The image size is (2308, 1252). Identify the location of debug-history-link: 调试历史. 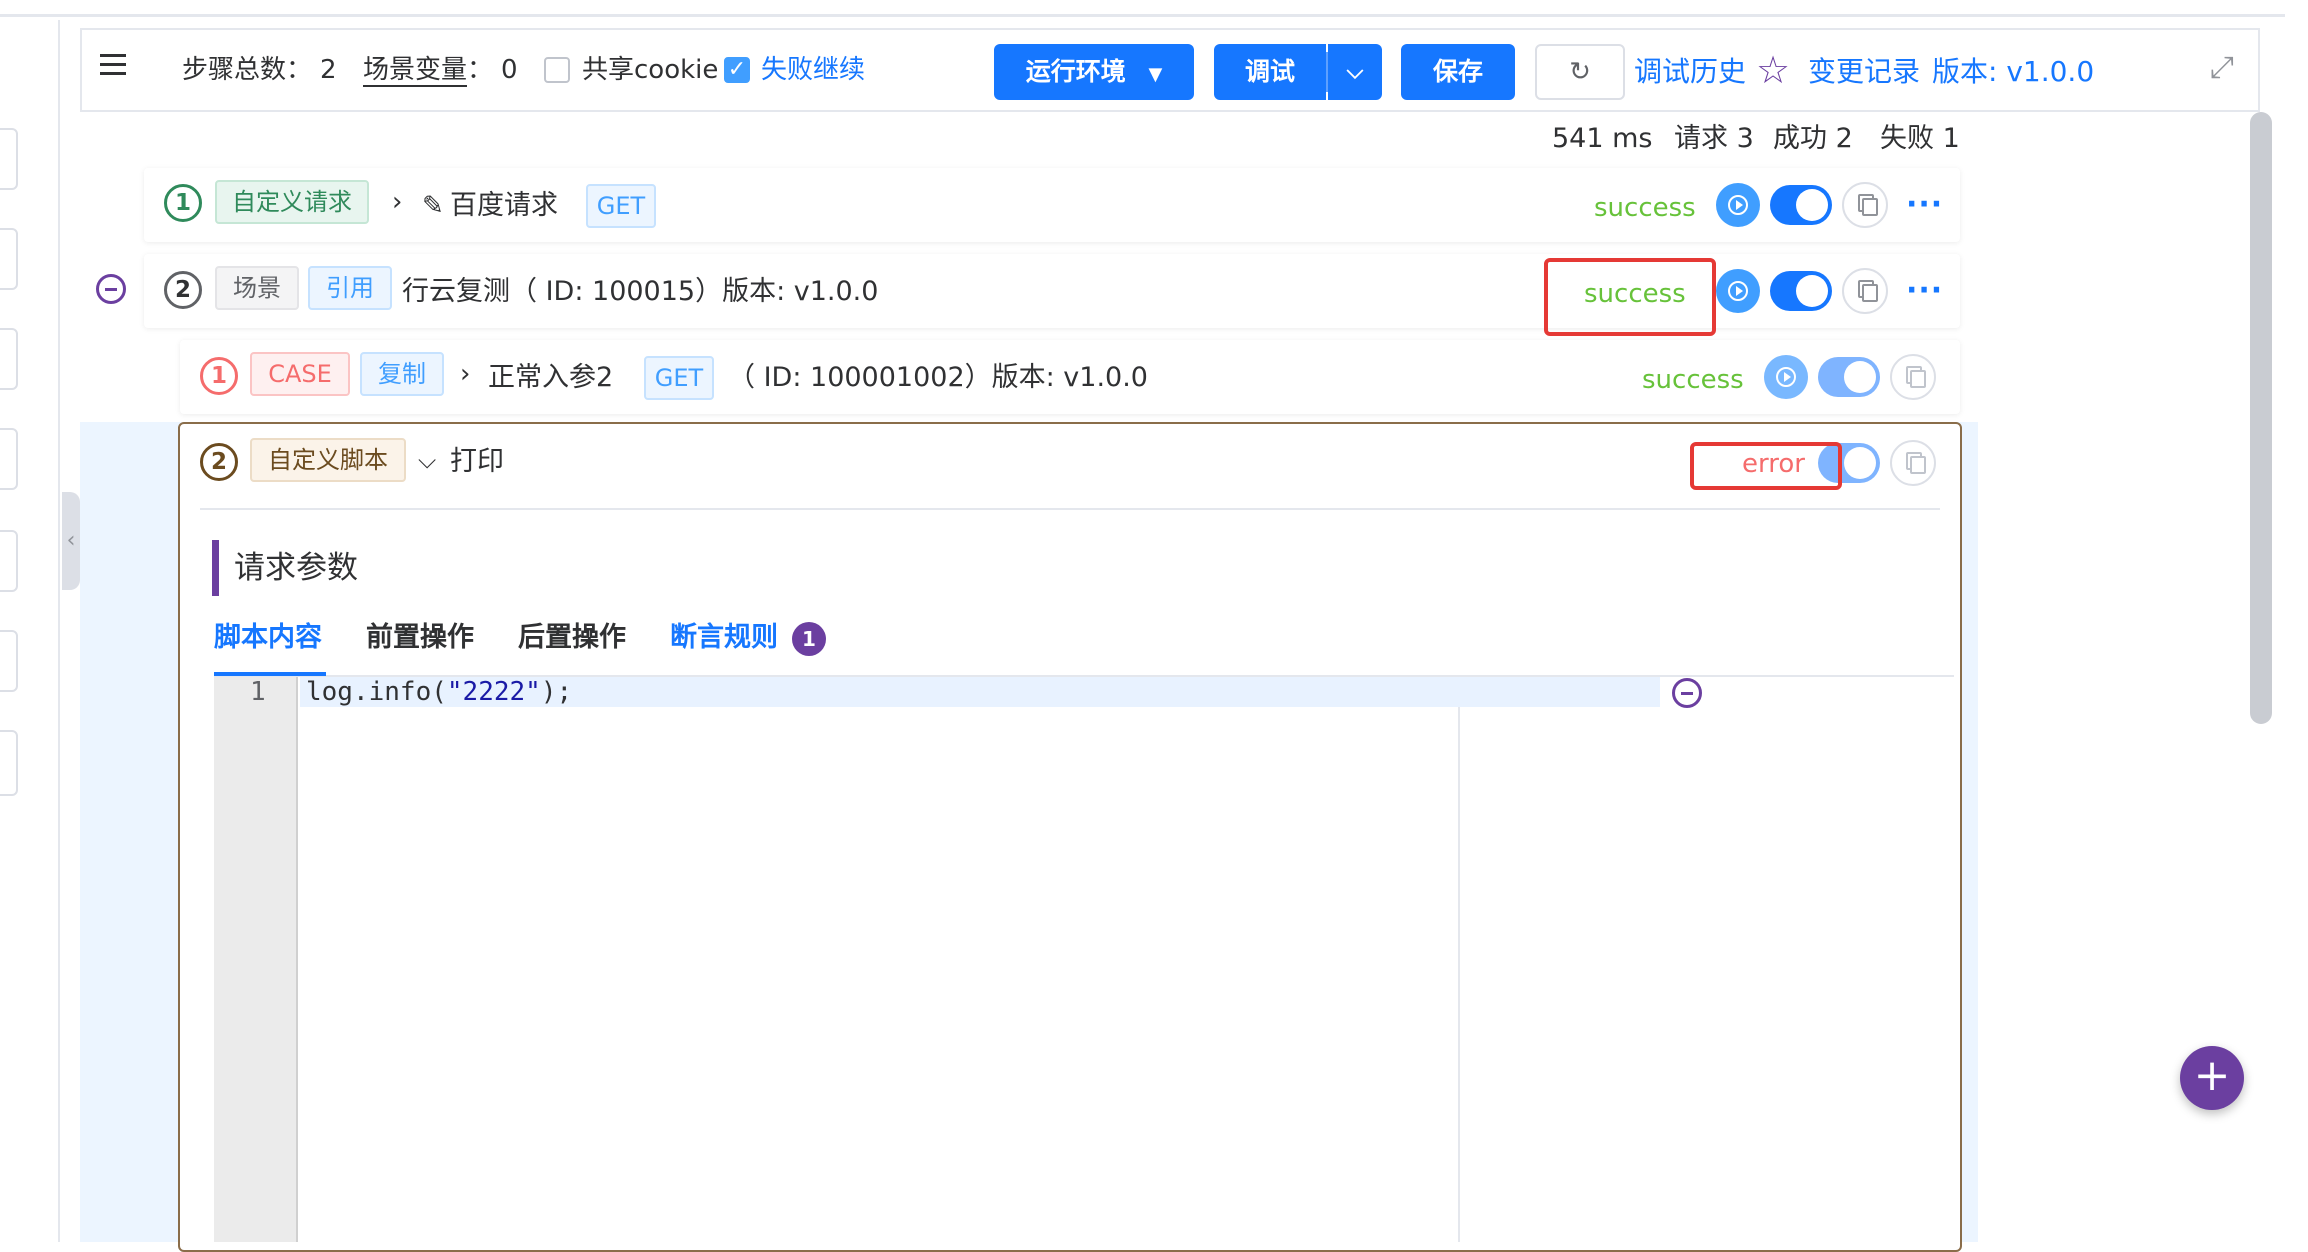
(1690, 72).